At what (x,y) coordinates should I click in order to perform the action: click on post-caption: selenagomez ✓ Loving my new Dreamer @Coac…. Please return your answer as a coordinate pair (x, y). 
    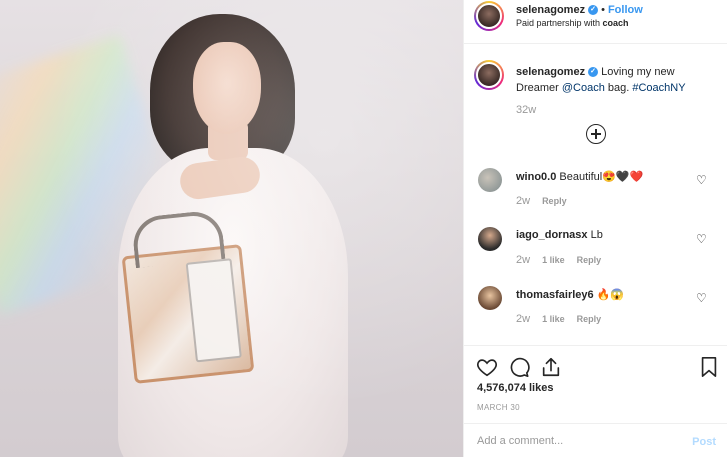
    Looking at the image, I should click on (616, 80).